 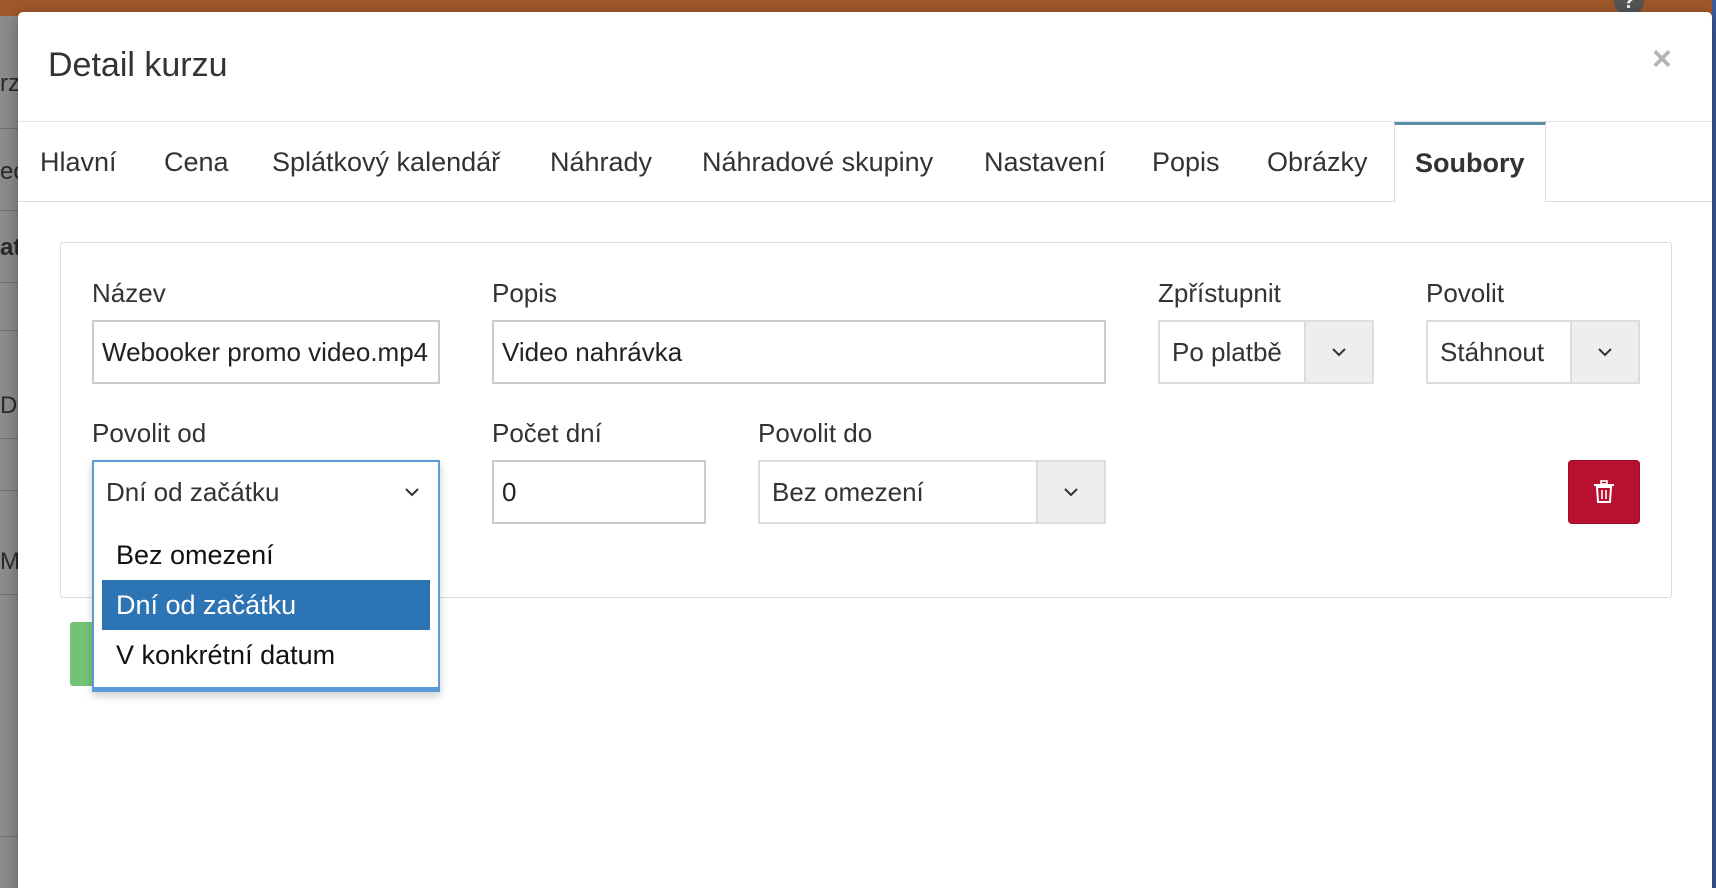 I want to click on tab-images: Obrázky, so click(x=1317, y=162).